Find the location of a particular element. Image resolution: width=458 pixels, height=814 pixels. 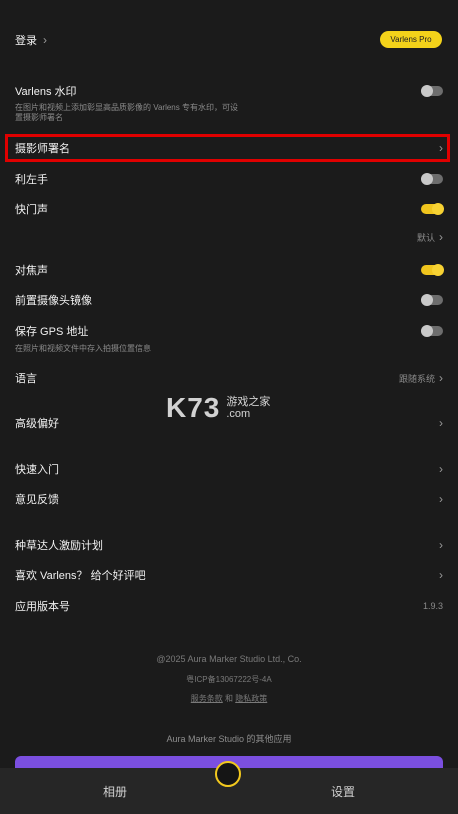

focus-sound-row: 对焦声 is located at coordinates (229, 270).